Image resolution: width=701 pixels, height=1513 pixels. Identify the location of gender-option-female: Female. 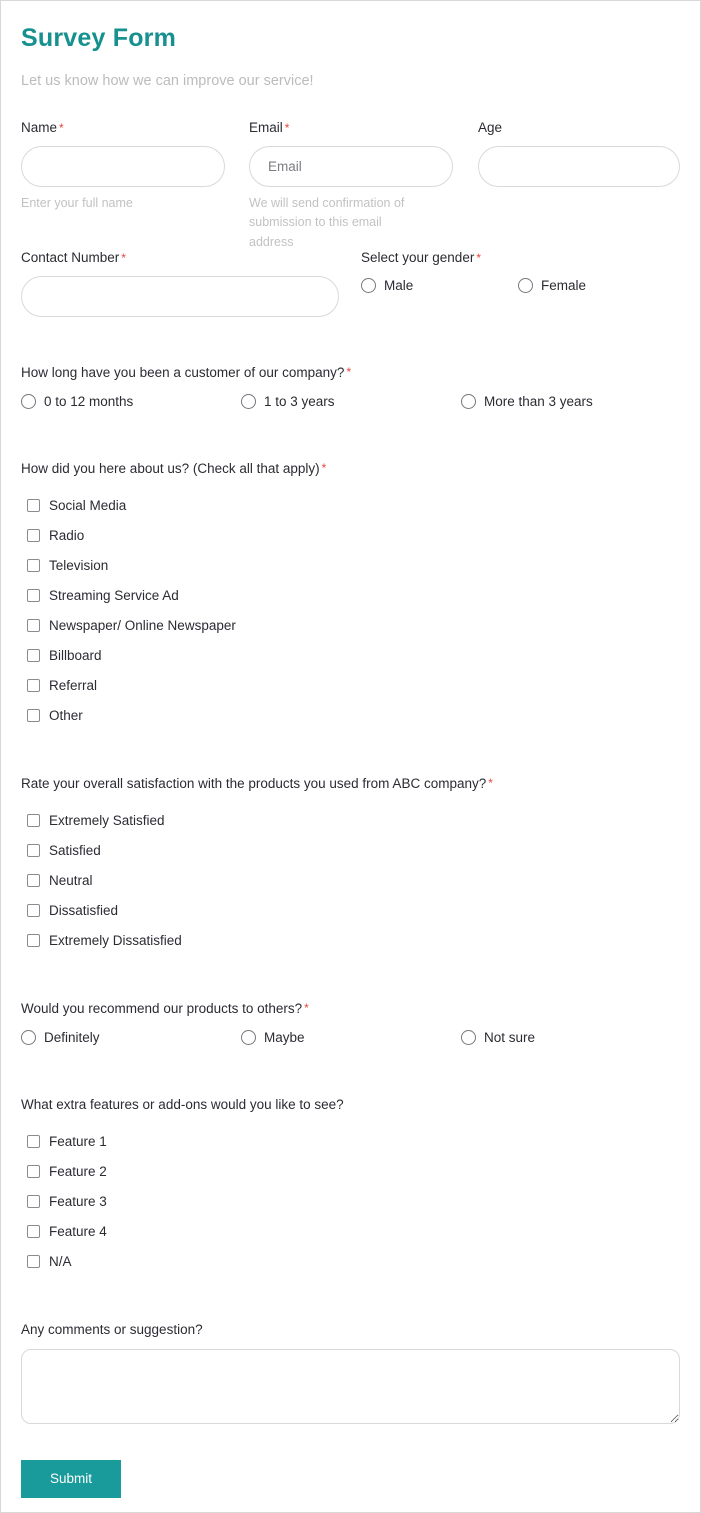
(552, 286).